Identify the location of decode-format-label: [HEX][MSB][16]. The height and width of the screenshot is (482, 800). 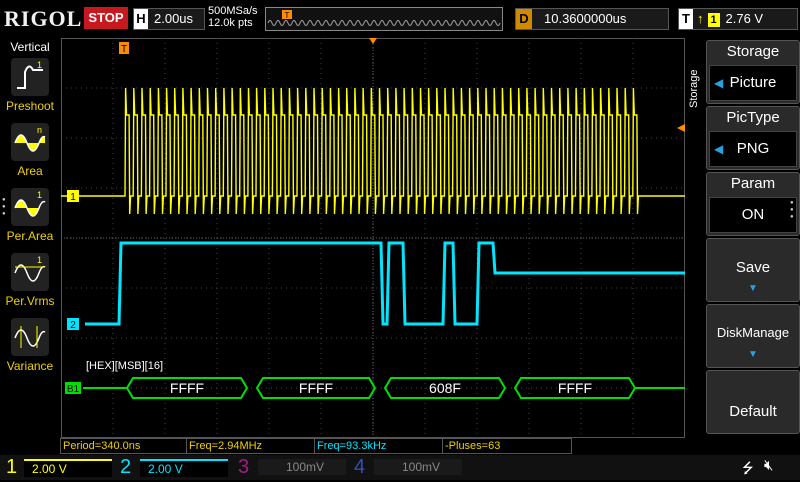
(125, 366).